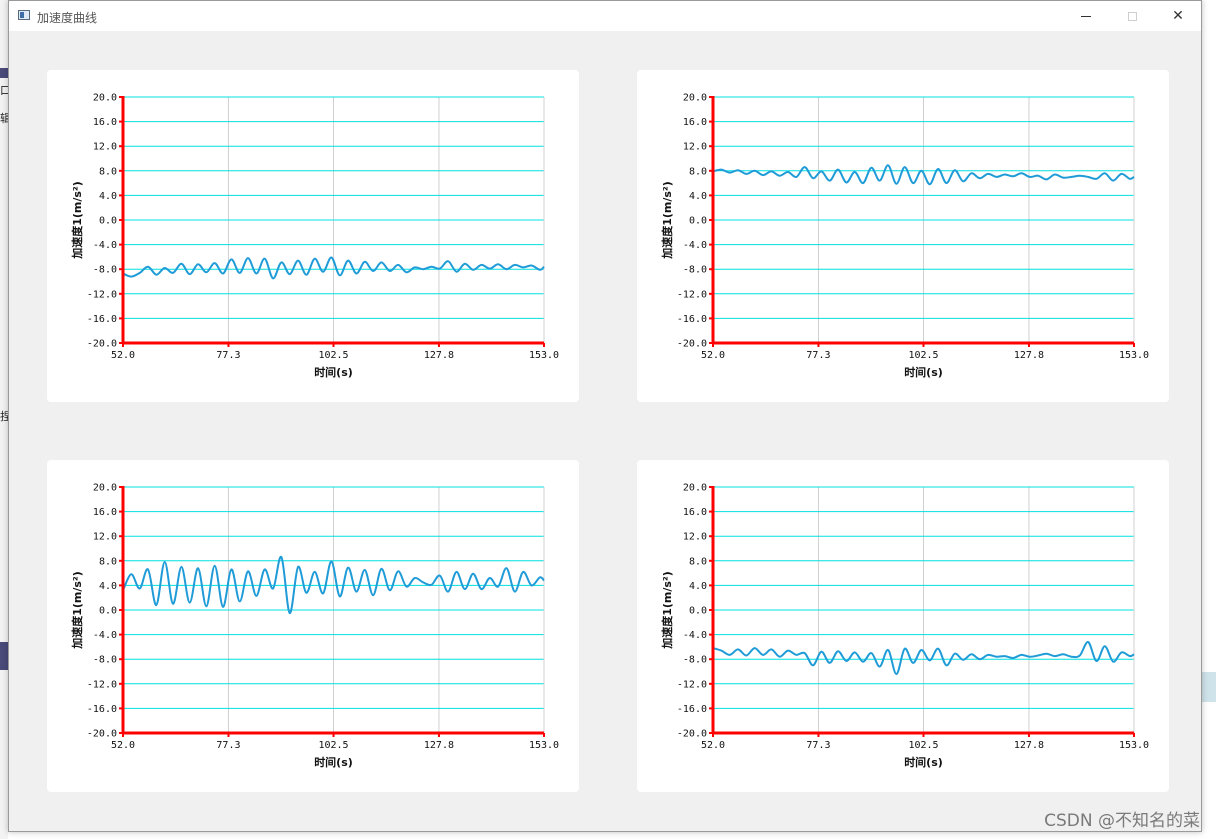  Describe the element at coordinates (24, 15) in the screenshot. I see `app-icon` at that location.